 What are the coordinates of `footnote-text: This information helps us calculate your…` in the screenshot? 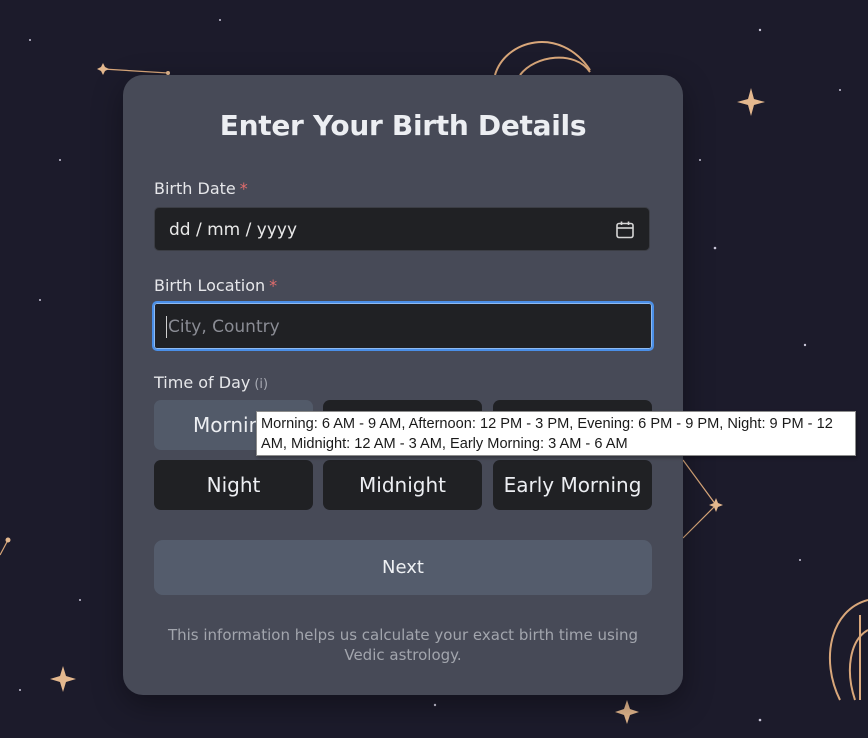 It's located at (403, 645).